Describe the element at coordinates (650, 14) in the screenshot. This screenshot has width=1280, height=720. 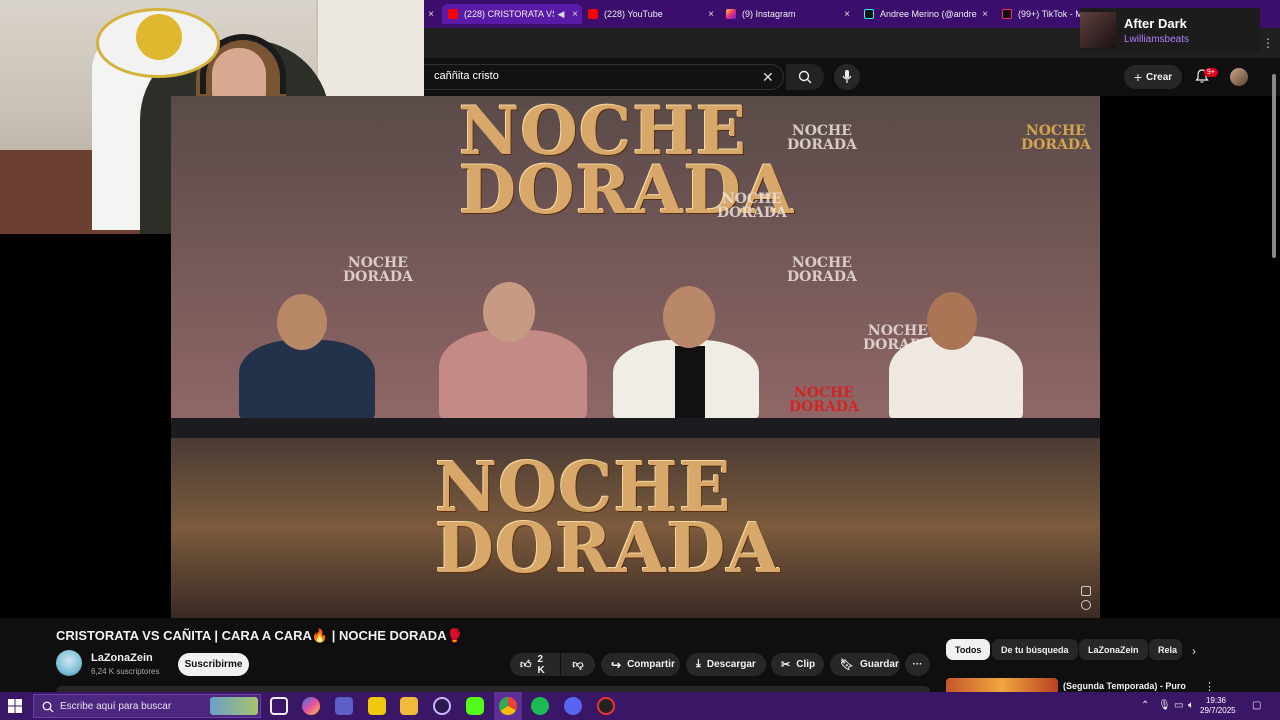
I see `tab-youtube: (228) YouTube ×` at that location.